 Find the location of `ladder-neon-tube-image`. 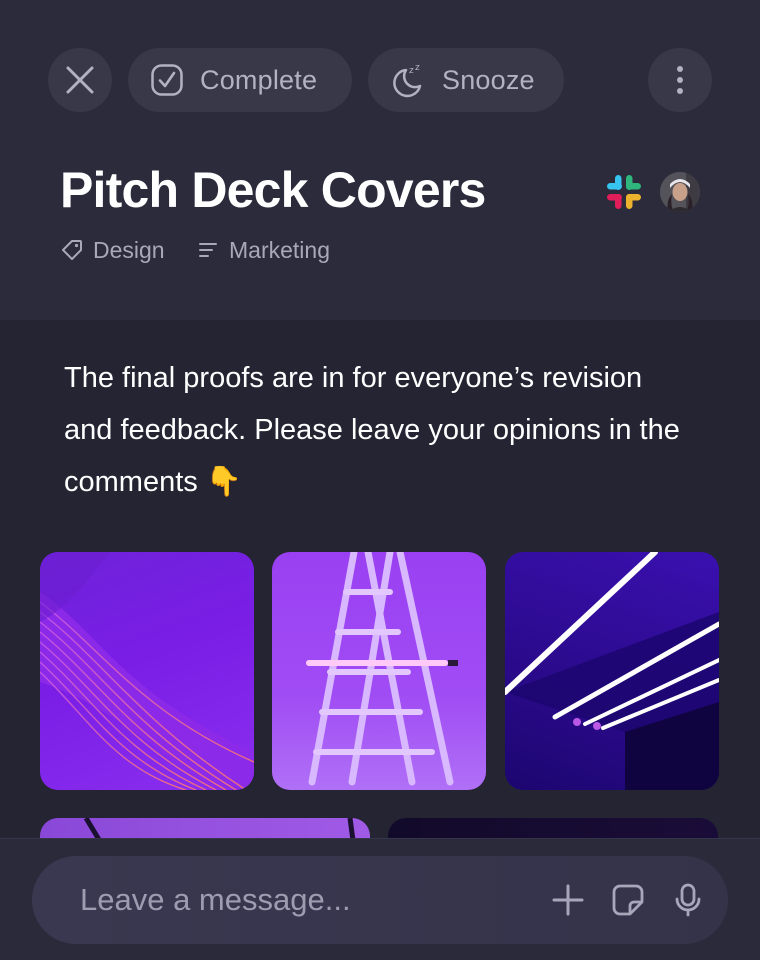

ladder-neon-tube-image is located at coordinates (382, 669).